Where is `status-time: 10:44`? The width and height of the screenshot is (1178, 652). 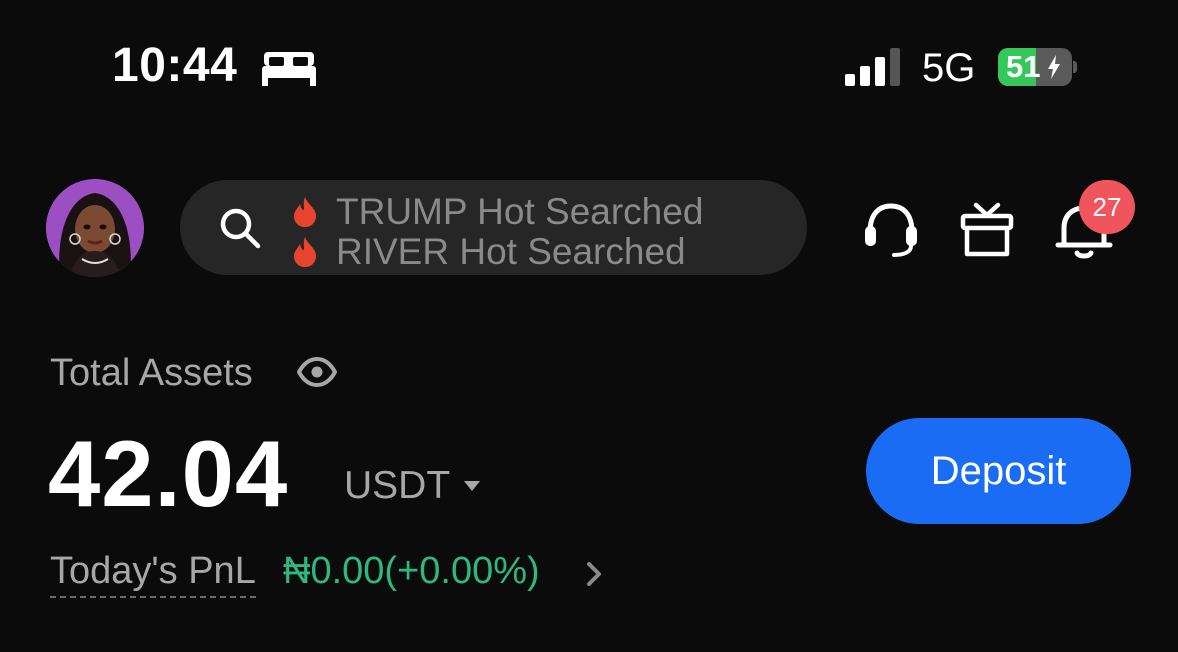 status-time: 10:44 is located at coordinates (175, 65).